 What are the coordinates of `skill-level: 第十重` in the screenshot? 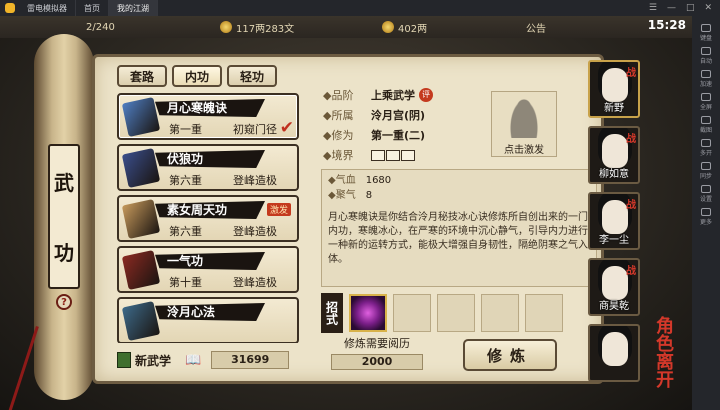 It's located at (185, 282).